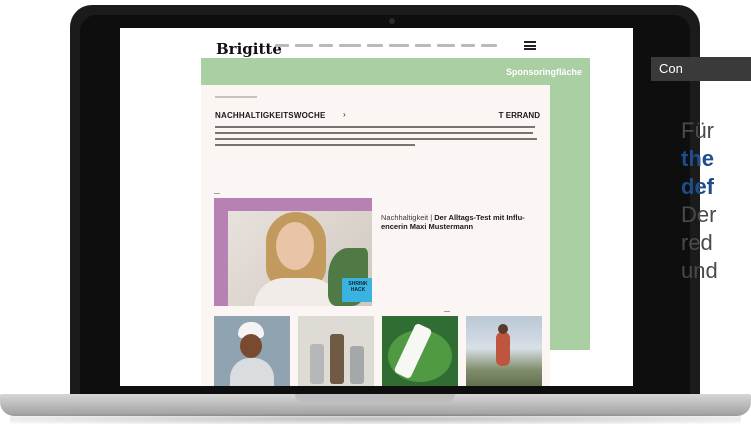 This screenshot has width=751, height=433. I want to click on right-panel-line-bold: def, so click(697, 186).